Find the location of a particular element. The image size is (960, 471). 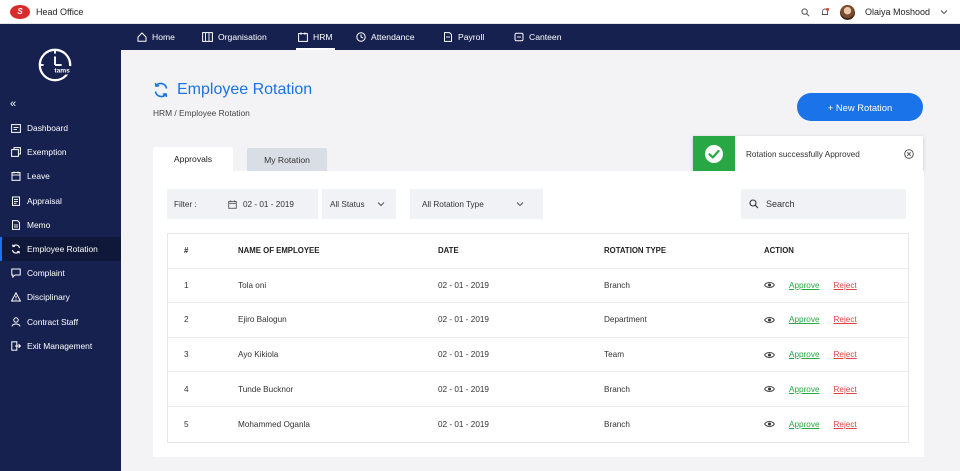

tab-hrm: HRM is located at coordinates (315, 37).